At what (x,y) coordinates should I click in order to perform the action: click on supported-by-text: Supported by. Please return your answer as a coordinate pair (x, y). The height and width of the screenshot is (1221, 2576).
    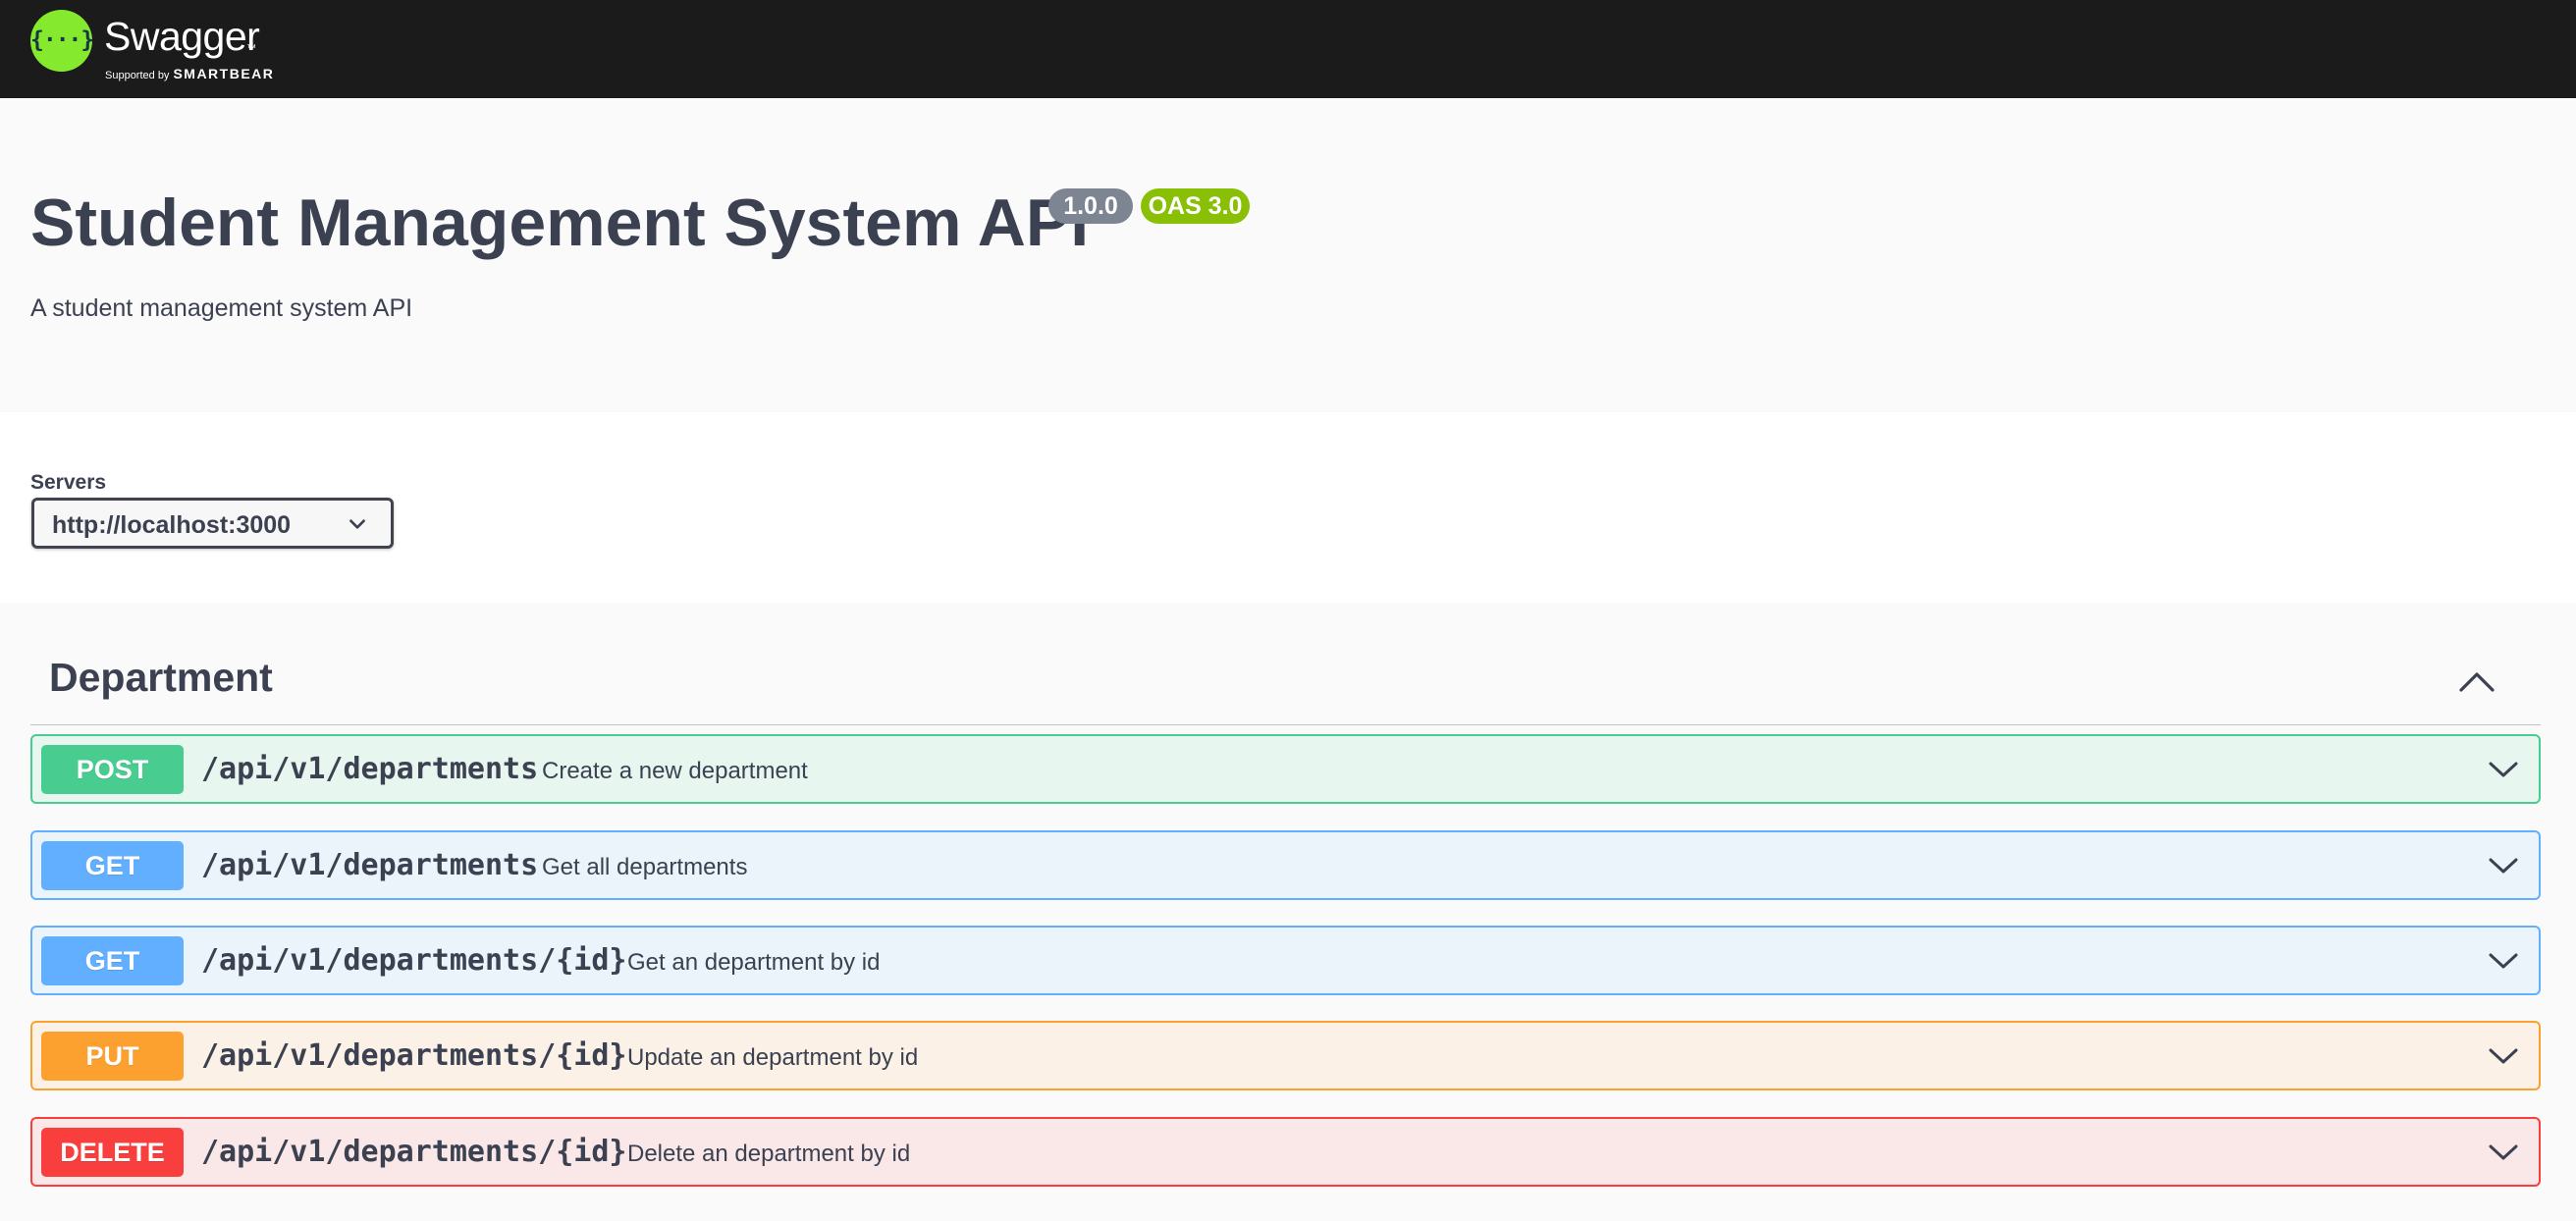
    Looking at the image, I should click on (137, 75).